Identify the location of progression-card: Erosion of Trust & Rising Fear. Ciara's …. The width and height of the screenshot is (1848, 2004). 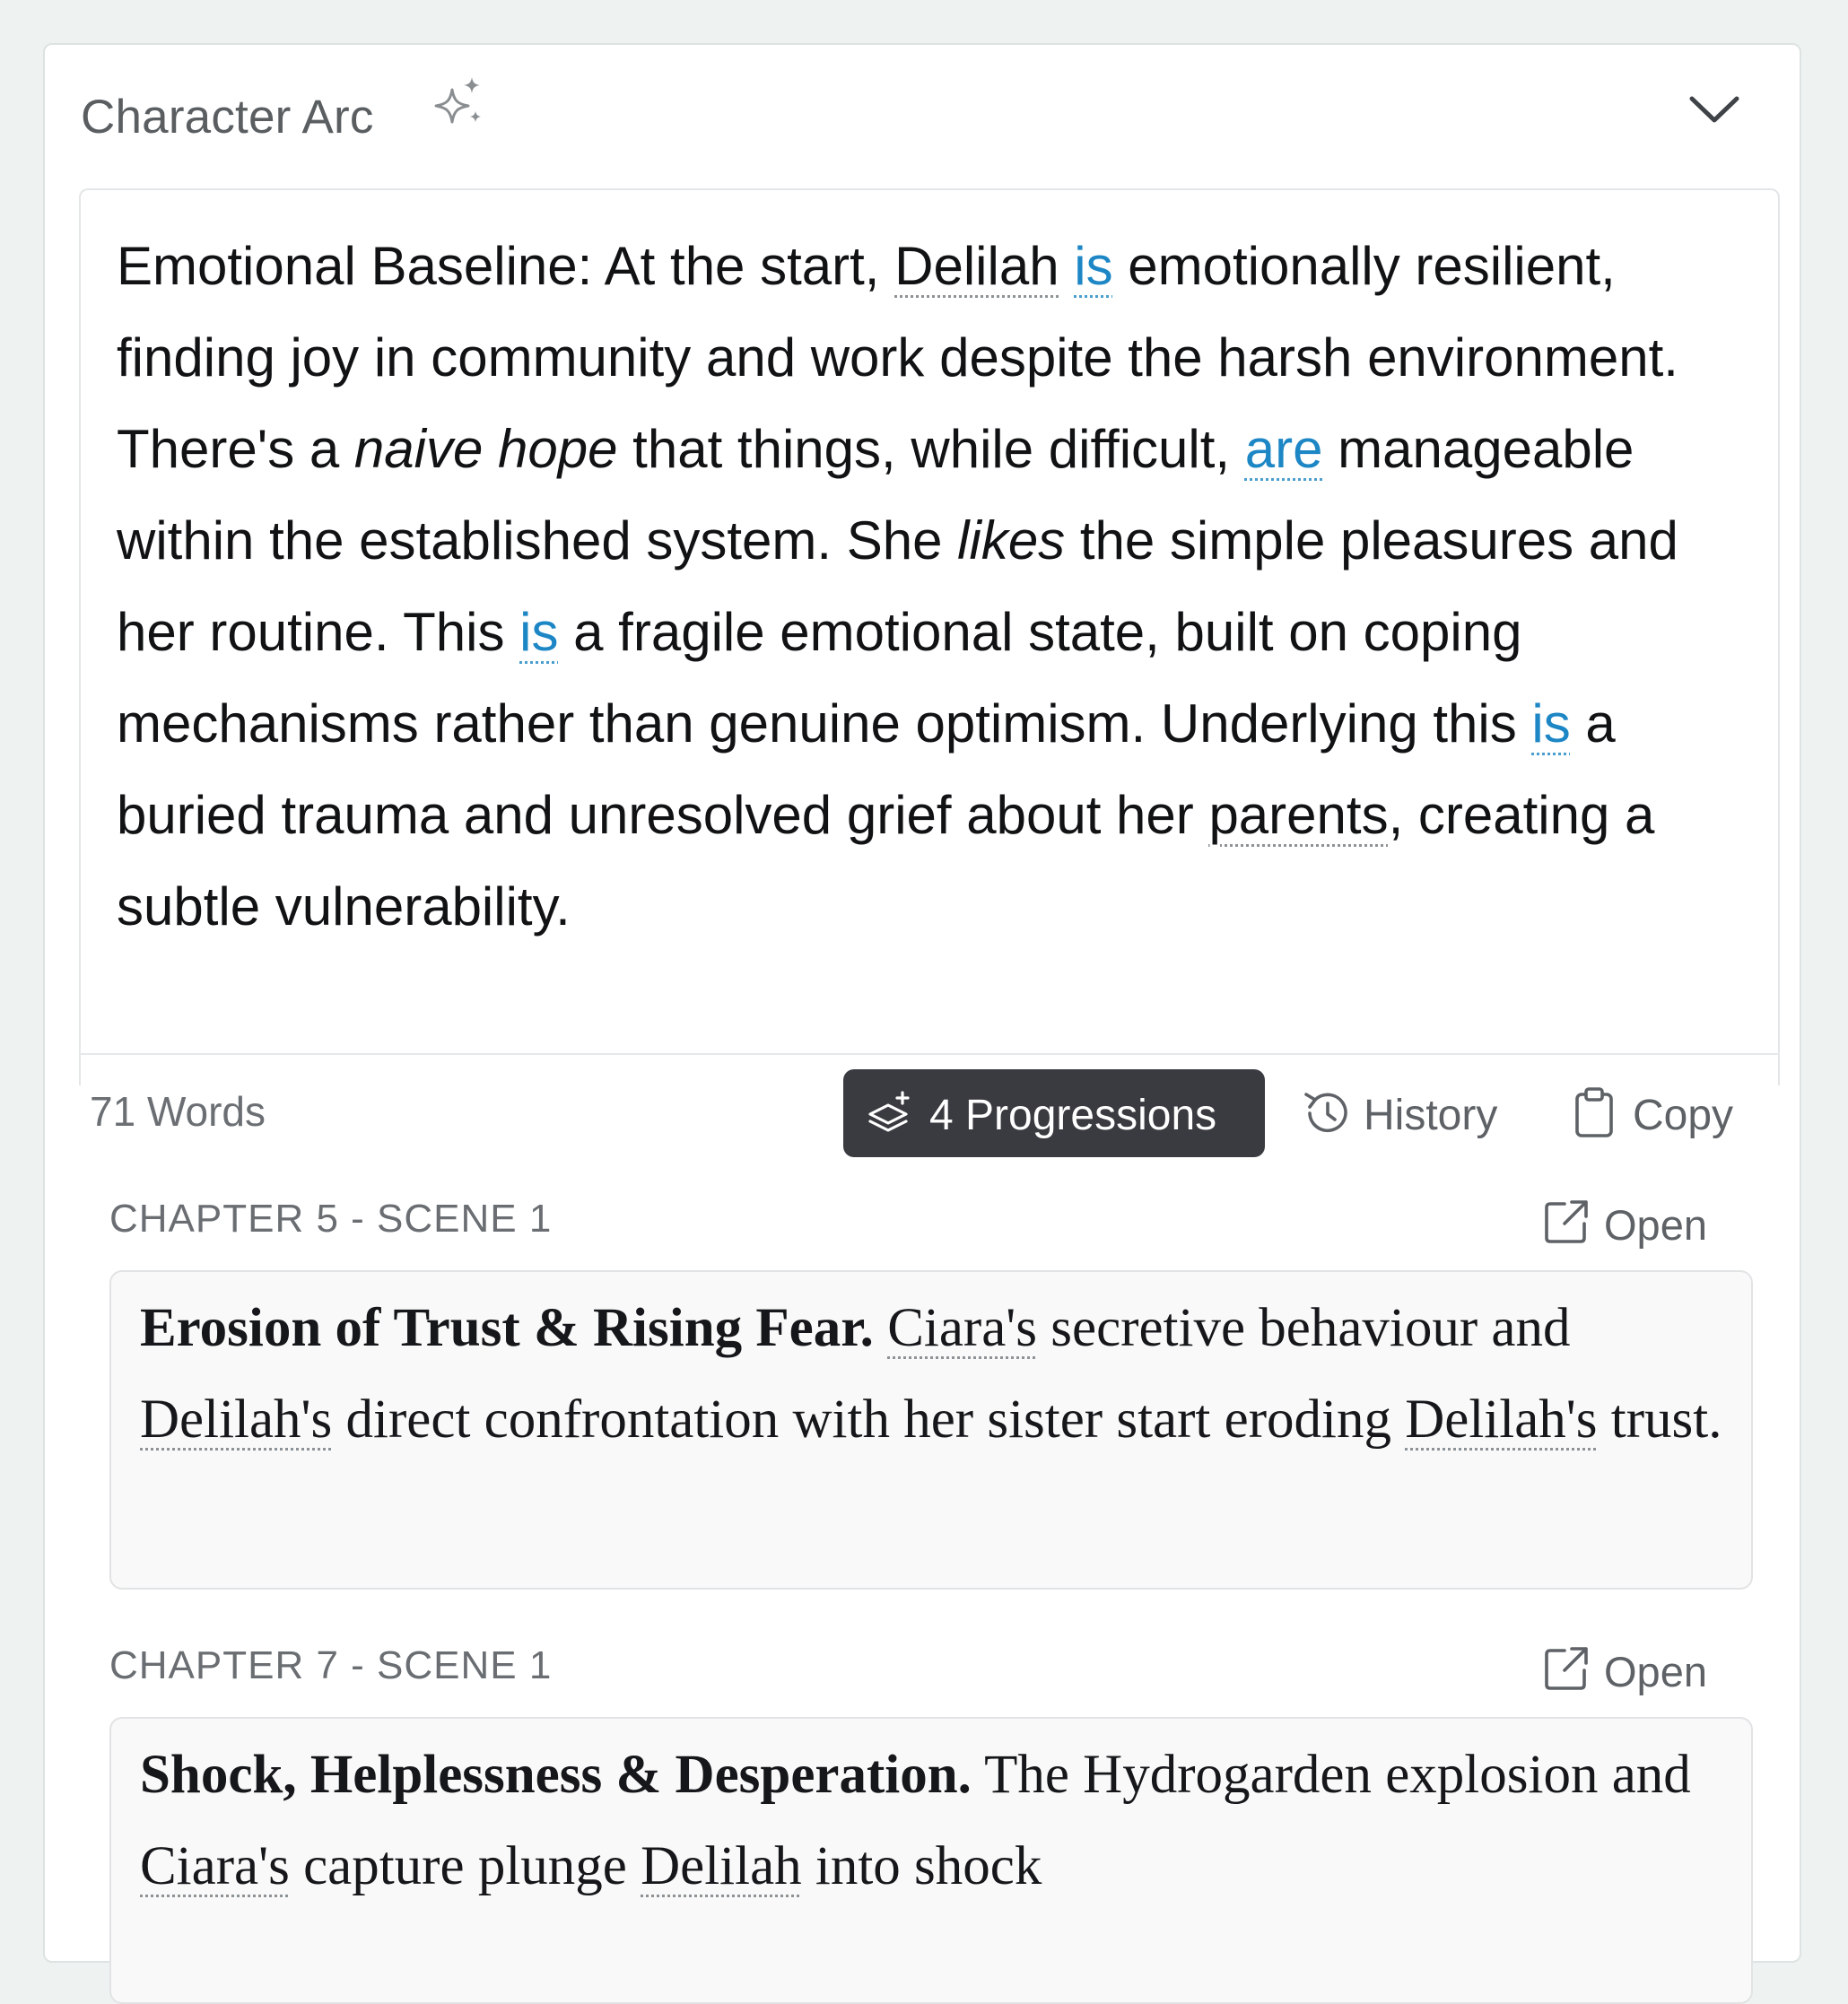
(931, 1430).